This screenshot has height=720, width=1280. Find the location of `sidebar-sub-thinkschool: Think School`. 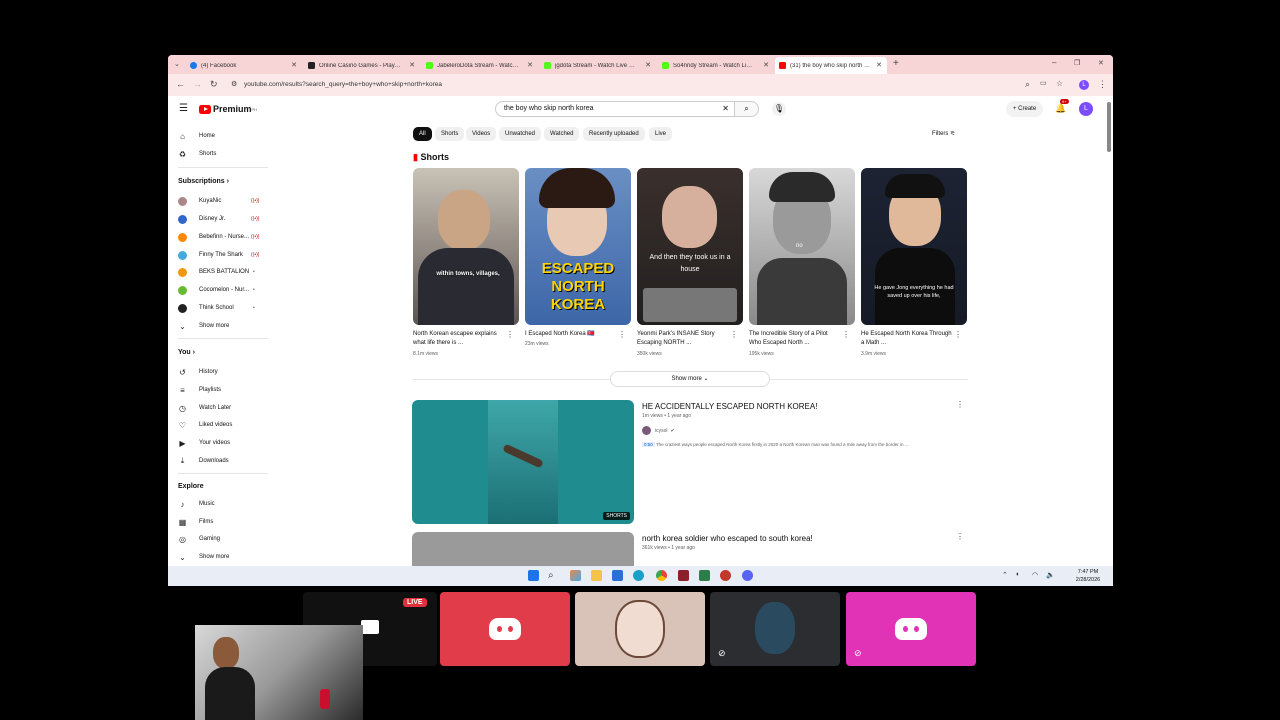

sidebar-sub-thinkschool: Think School is located at coordinates (206, 308).